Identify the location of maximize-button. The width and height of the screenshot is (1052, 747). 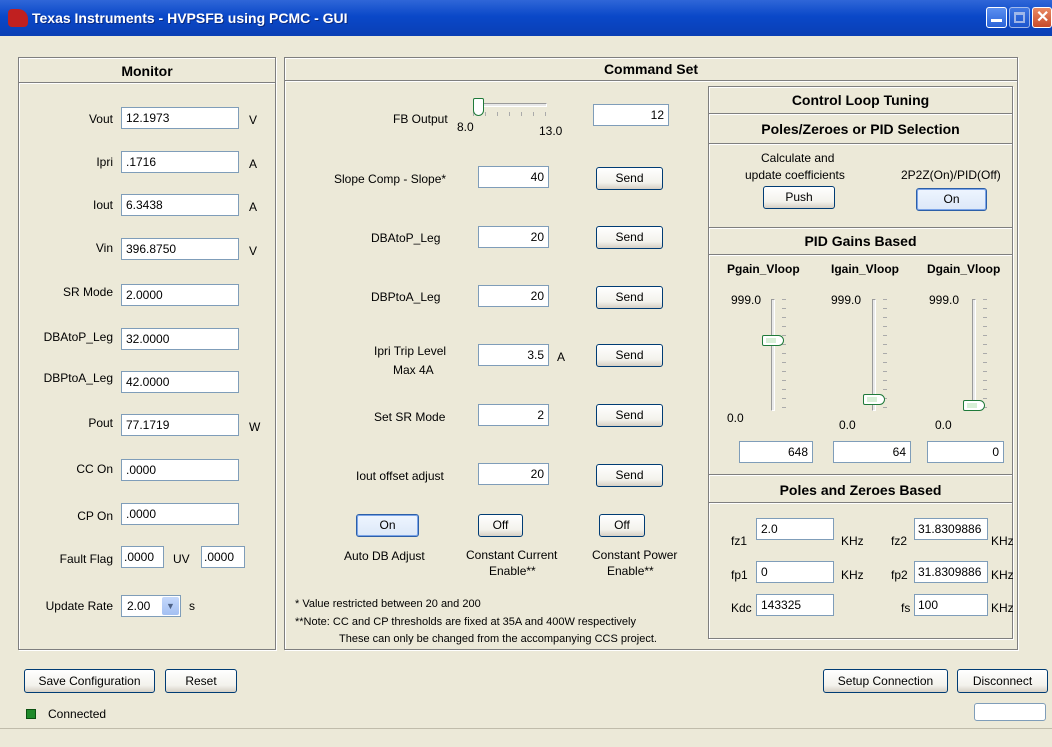
(1019, 17).